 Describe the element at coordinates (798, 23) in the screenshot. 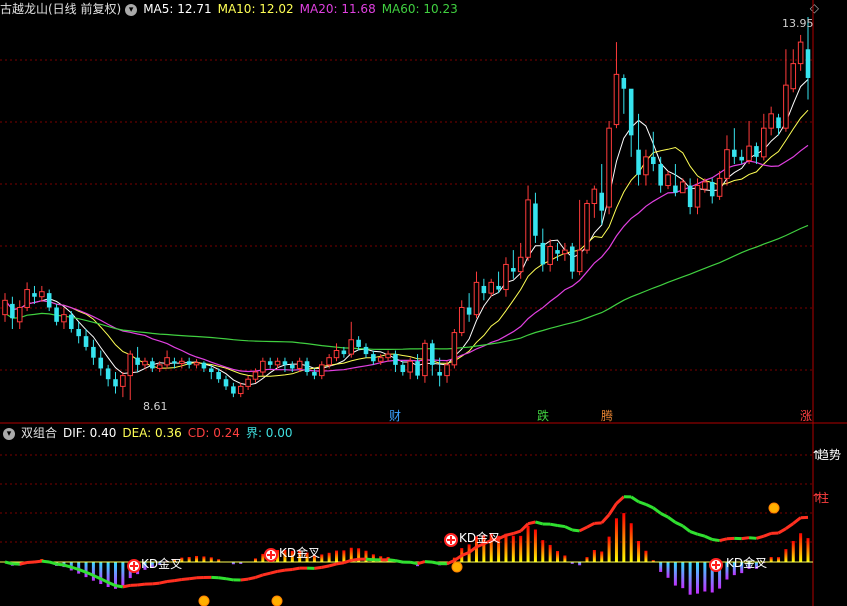

I see `high-price-label: 13.95` at that location.